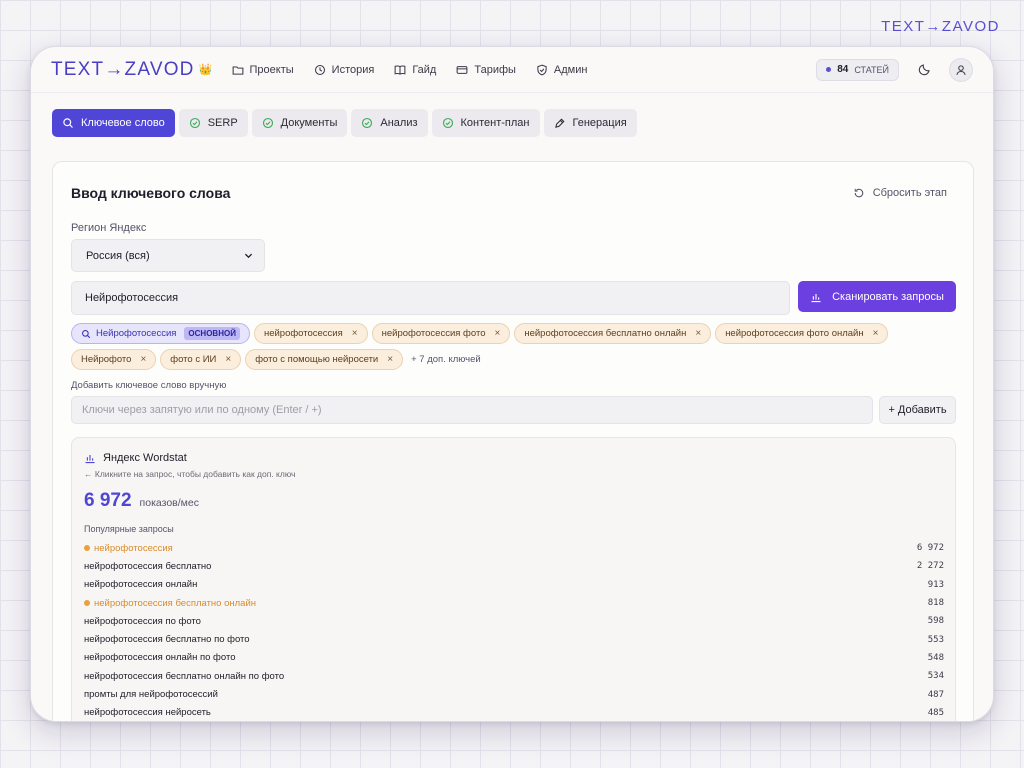 The width and height of the screenshot is (1024, 768). I want to click on query-label: нейрофотосессия нейросеть, so click(147, 713).